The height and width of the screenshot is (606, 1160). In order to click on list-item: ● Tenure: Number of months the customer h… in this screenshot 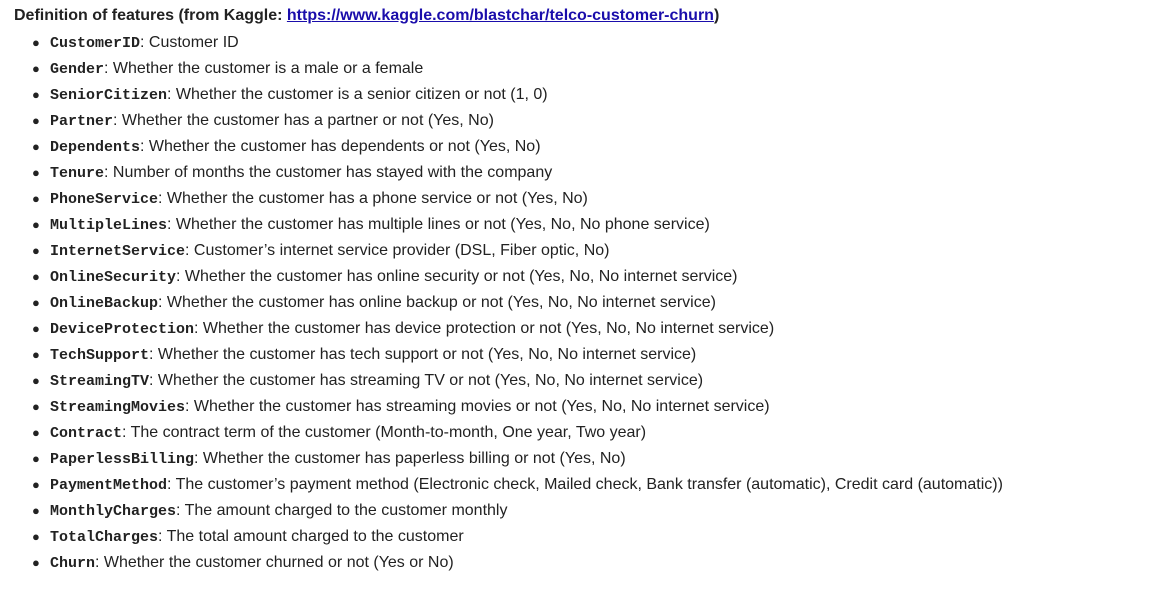, I will do `click(596, 173)`.